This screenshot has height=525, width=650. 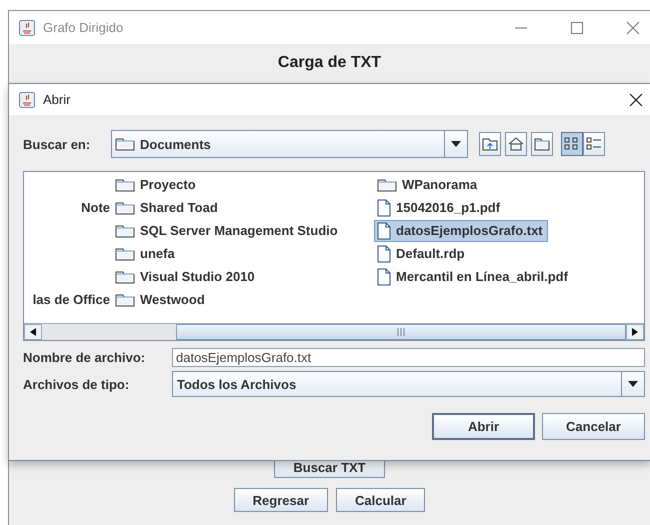 I want to click on file-item: Visual Studio 2010, so click(x=186, y=276).